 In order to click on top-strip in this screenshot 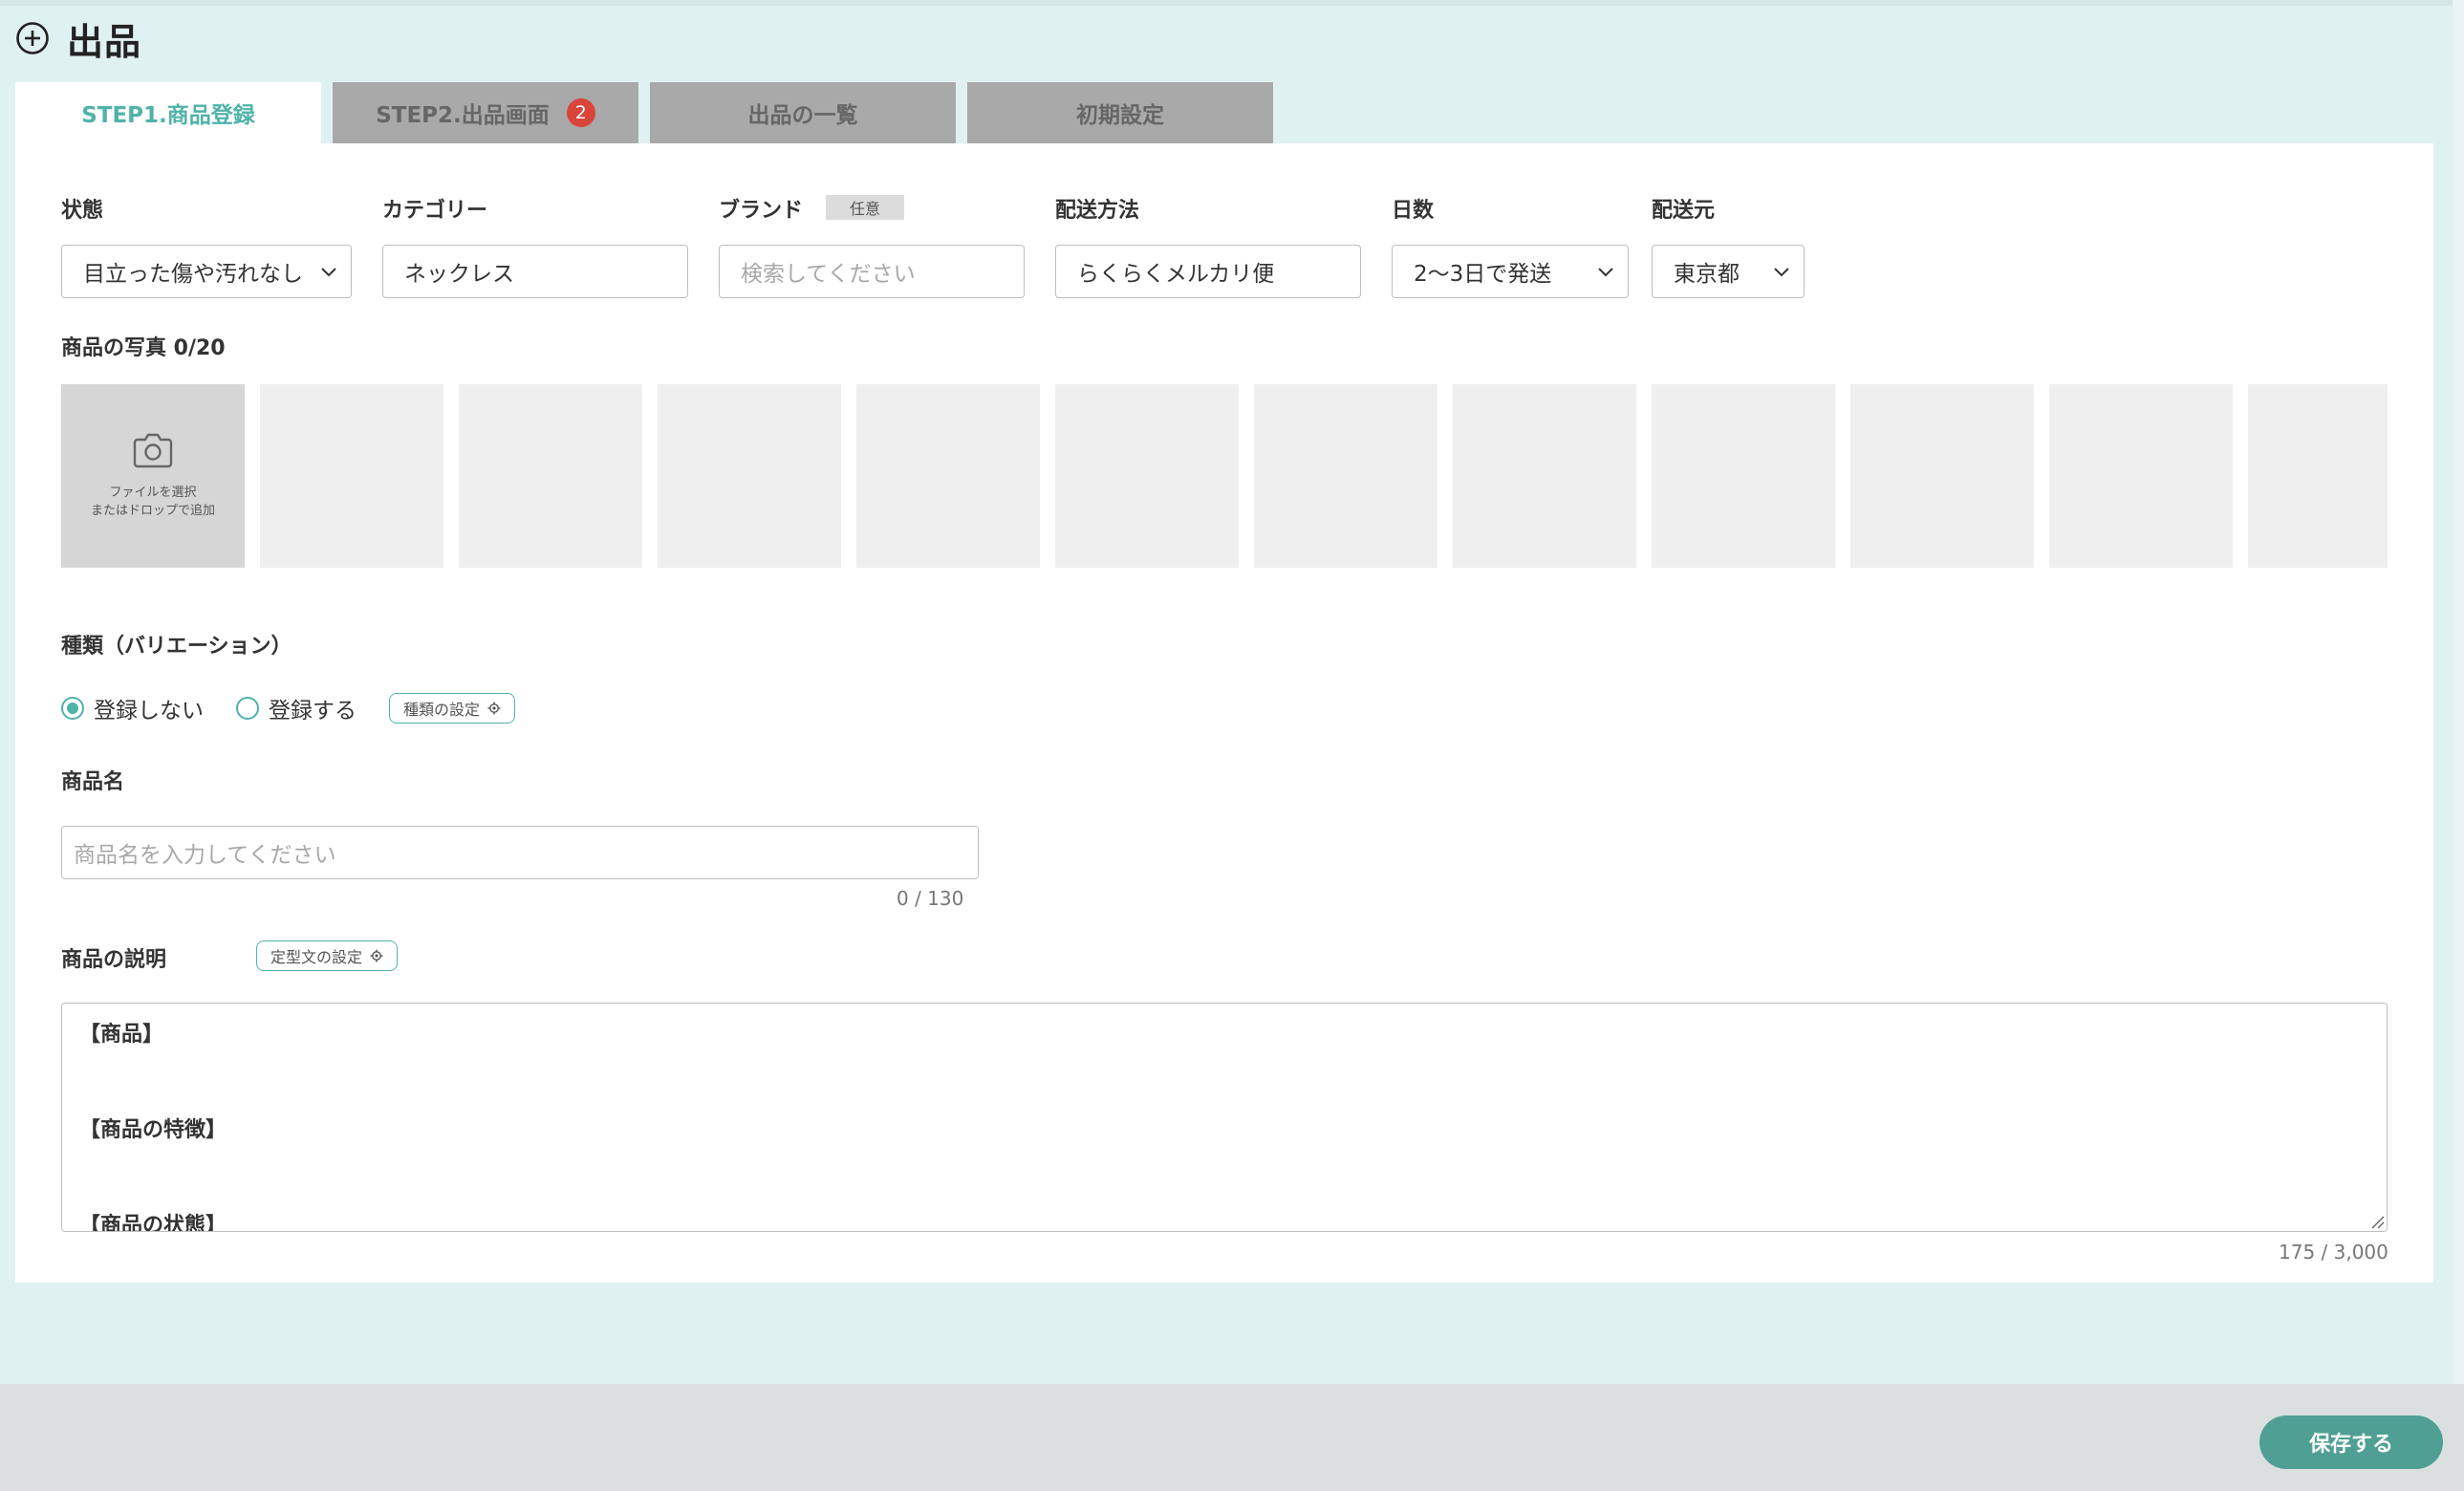, I will do `click(1232, 3)`.